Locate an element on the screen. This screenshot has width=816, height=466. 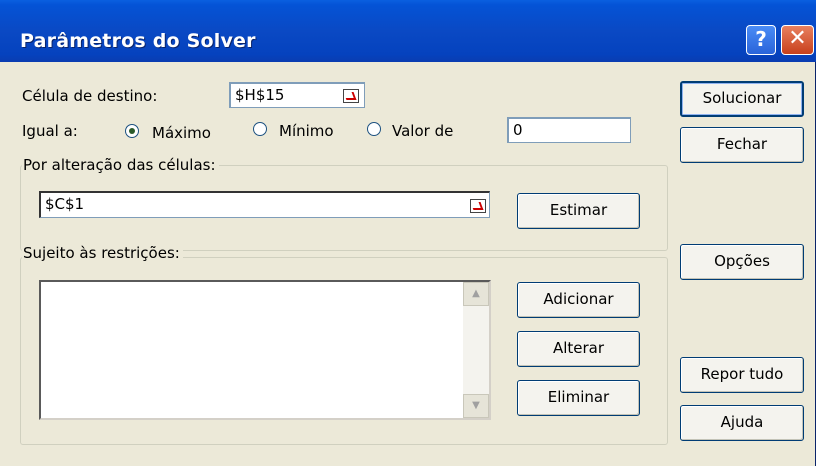
radio-max-label: Máximo is located at coordinates (181, 133).